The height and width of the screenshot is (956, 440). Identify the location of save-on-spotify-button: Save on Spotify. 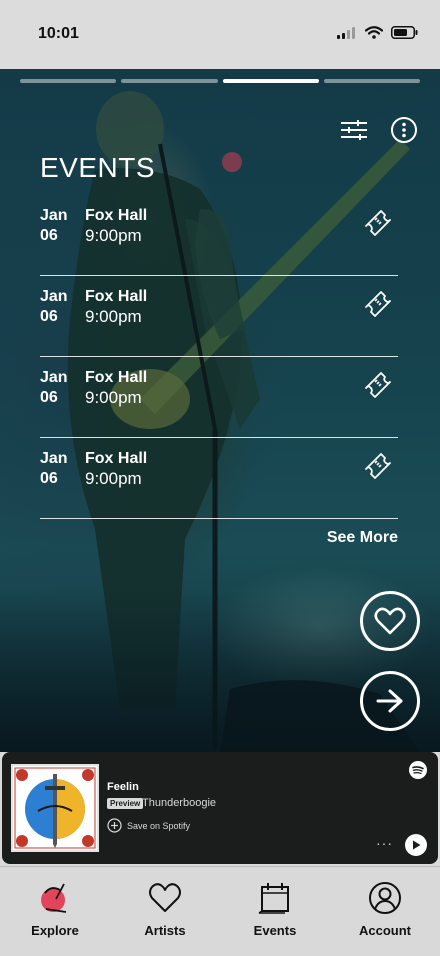
(148, 825).